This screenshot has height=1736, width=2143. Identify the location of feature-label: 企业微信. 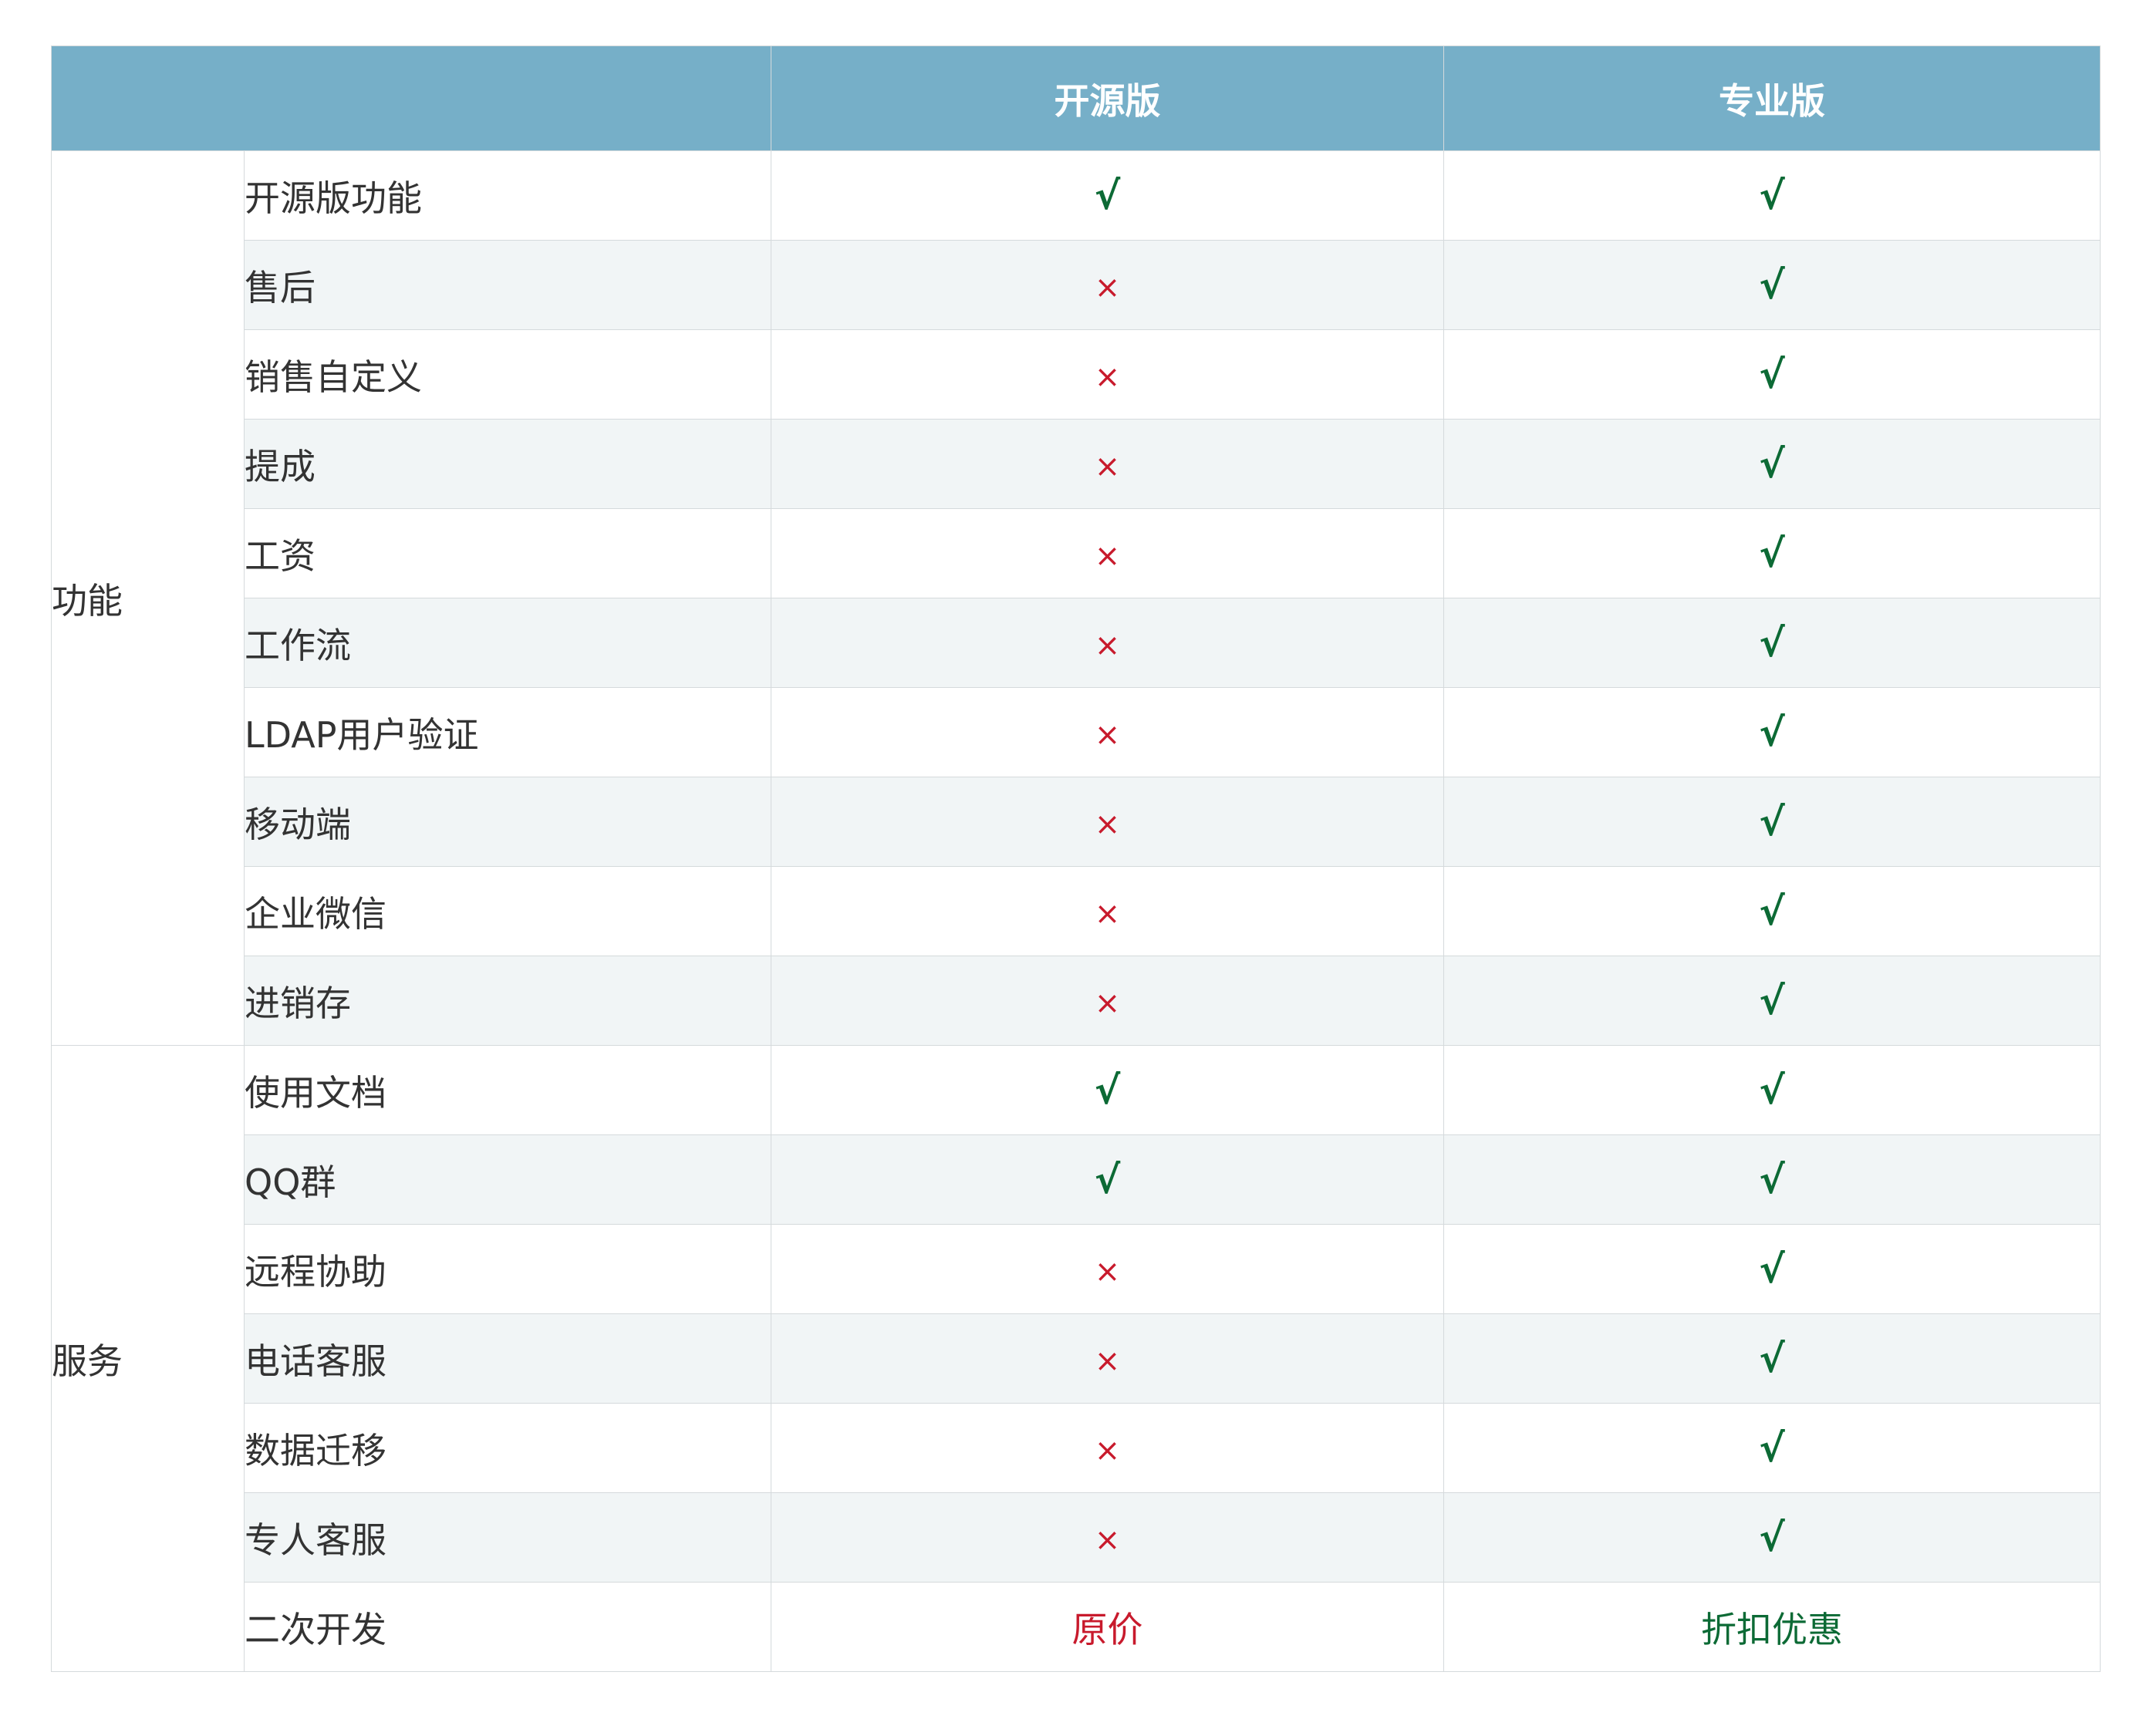
(507, 911).